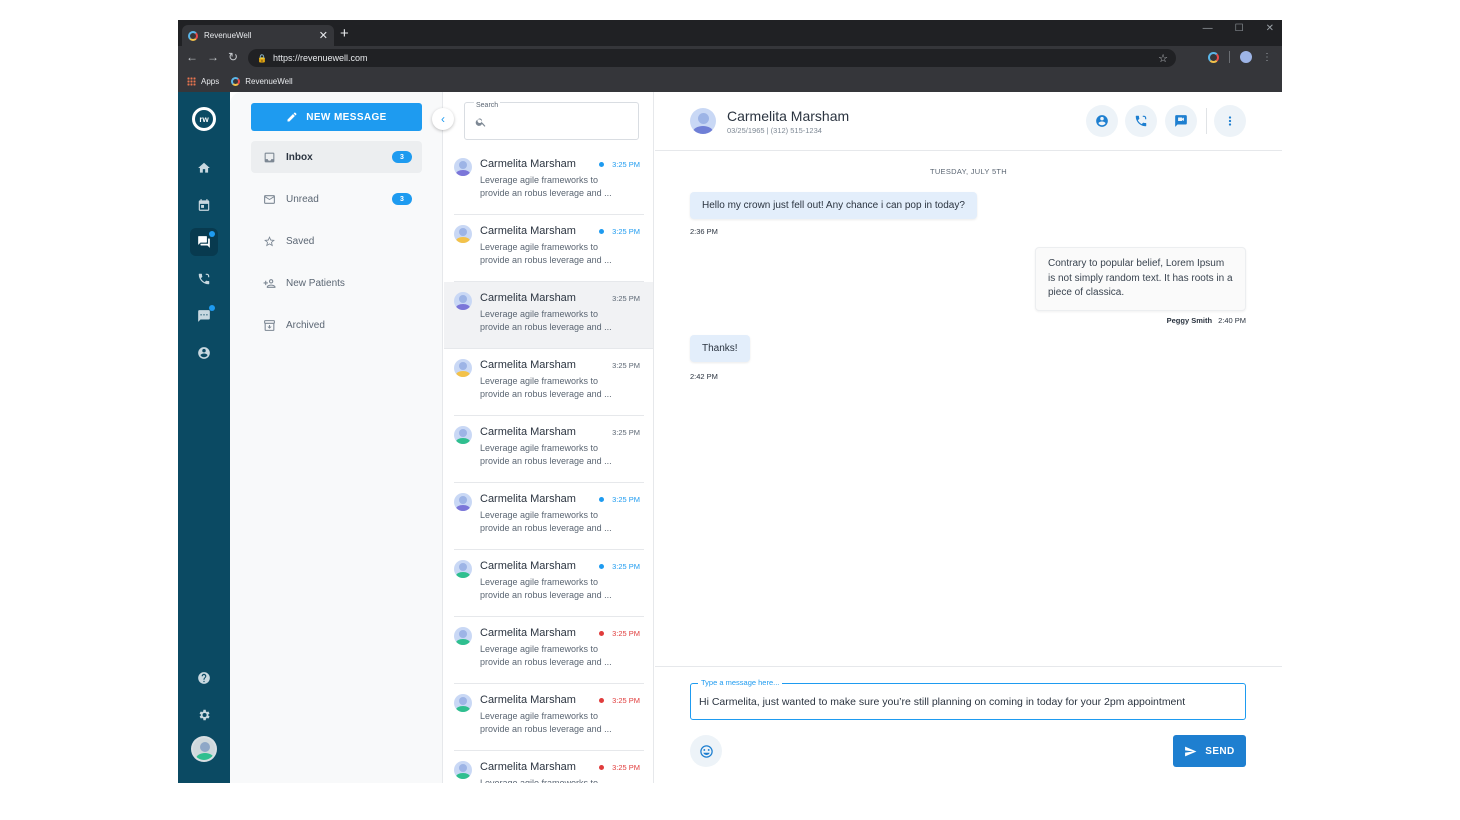 This screenshot has width=1460, height=820. I want to click on toolbar-extensions: ⋮, so click(1240, 57).